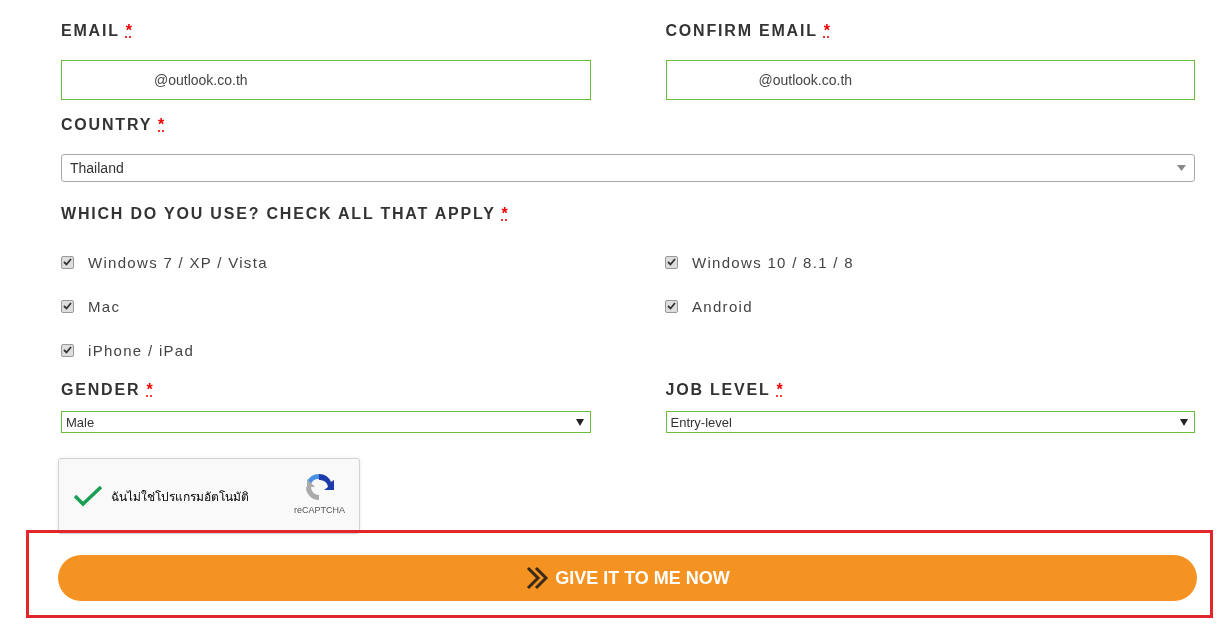  What do you see at coordinates (722, 306) in the screenshot?
I see `checkbox-label: Android` at bounding box center [722, 306].